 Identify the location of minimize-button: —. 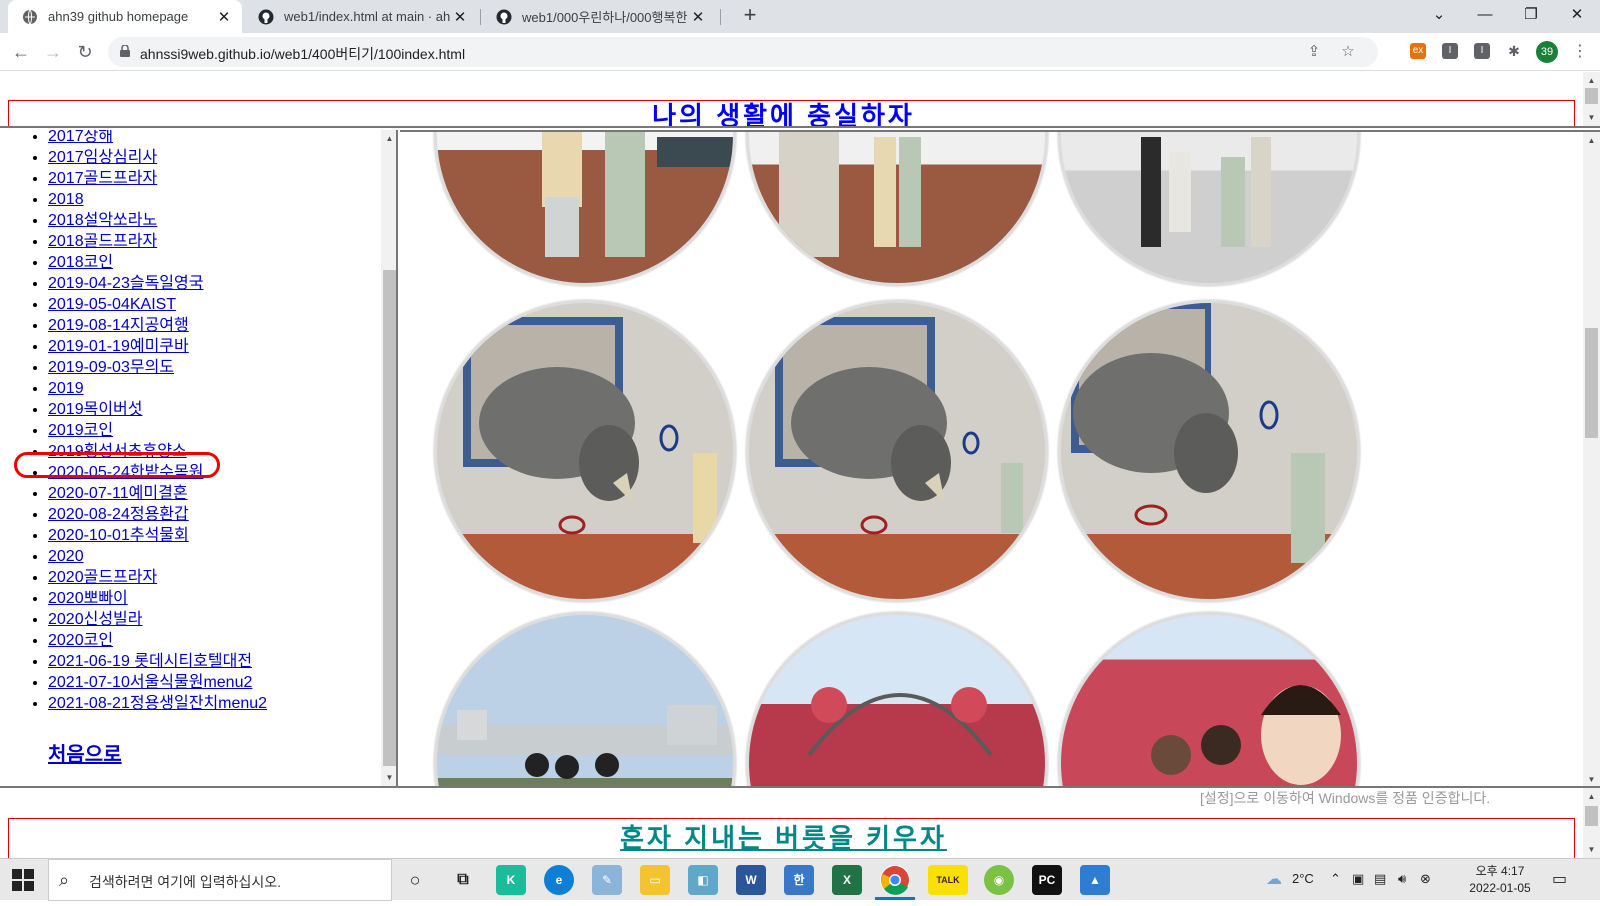
(1485, 15).